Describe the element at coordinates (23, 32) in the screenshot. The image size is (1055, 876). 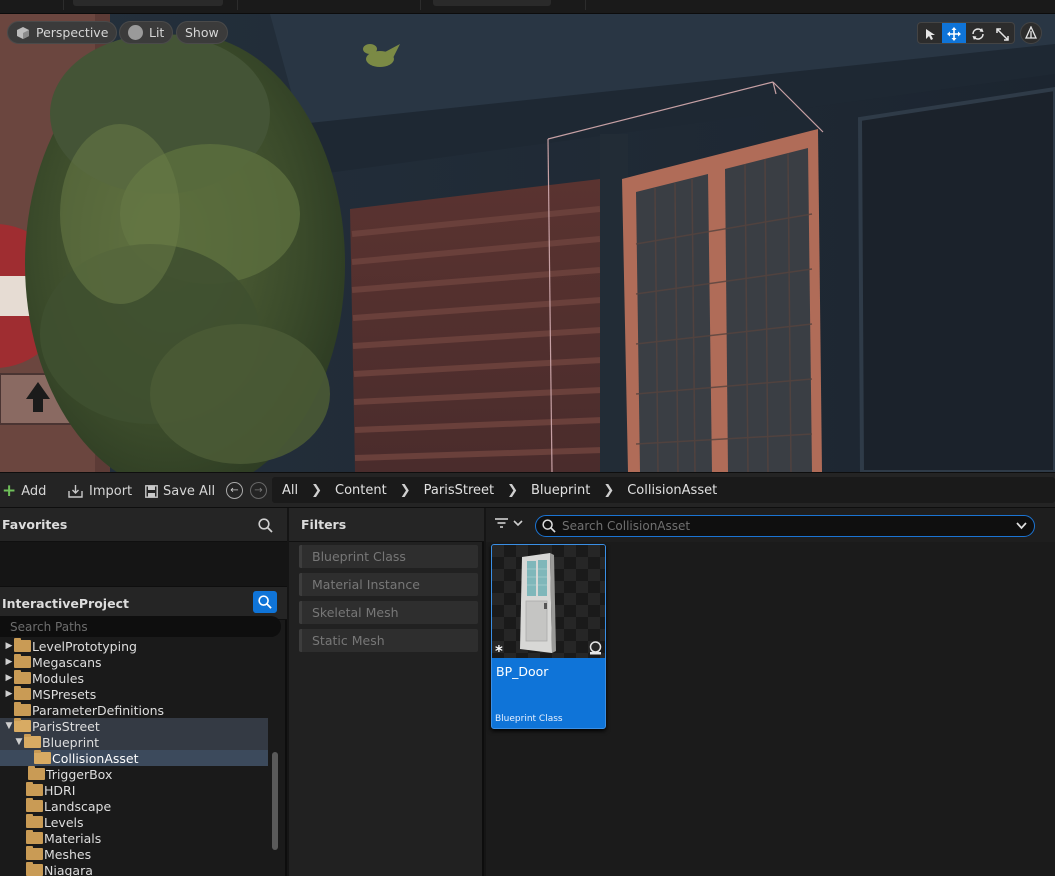
I see `perspective-cube-icon` at that location.